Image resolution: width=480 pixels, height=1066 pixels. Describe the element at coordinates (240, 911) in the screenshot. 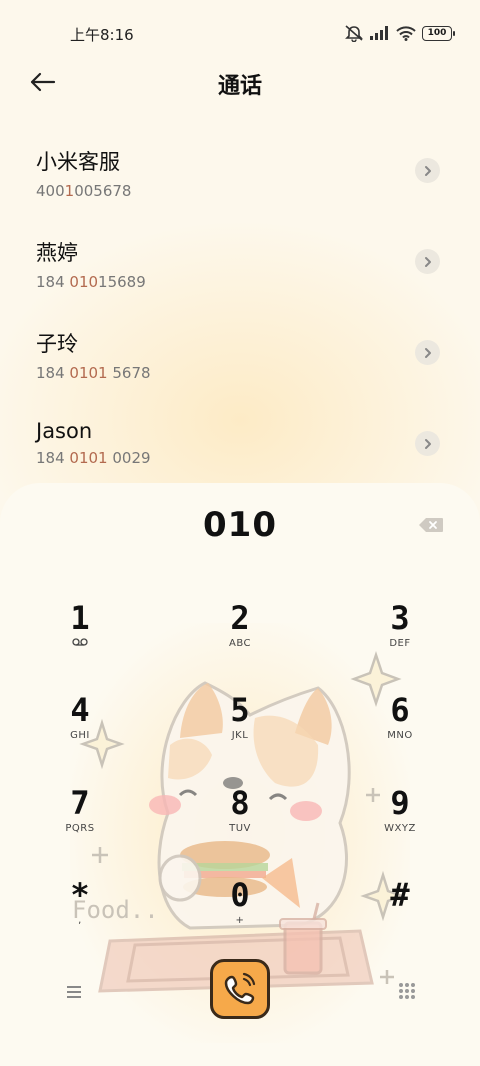

I see `key-0: 0 +` at that location.